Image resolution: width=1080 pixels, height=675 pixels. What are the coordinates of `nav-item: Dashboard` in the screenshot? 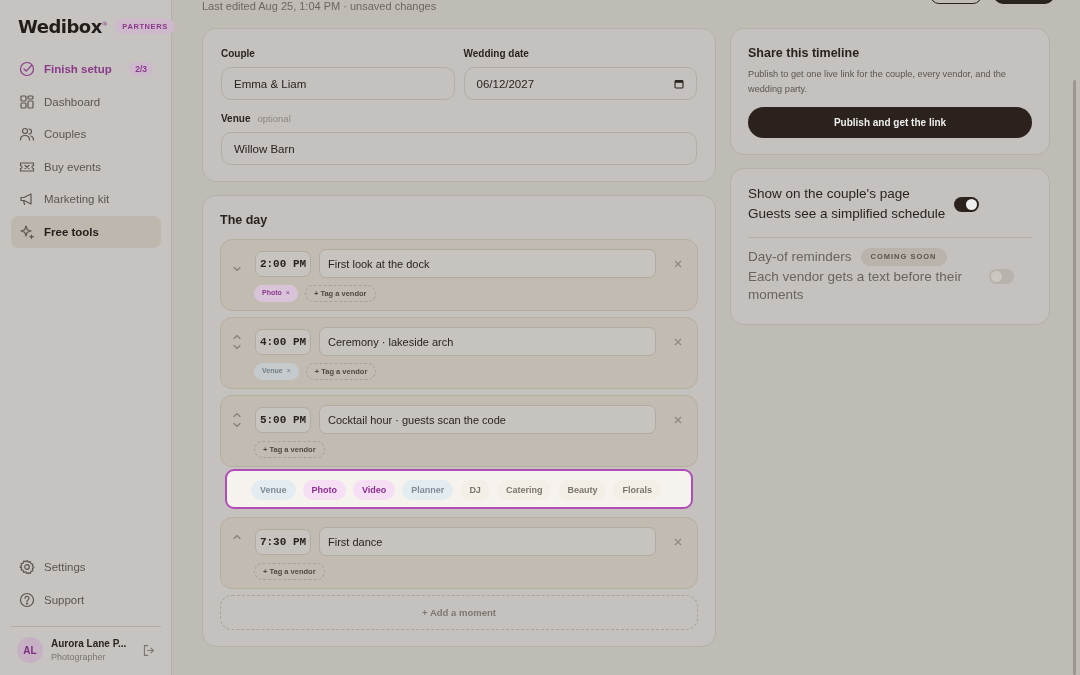 It's located at (86, 101).